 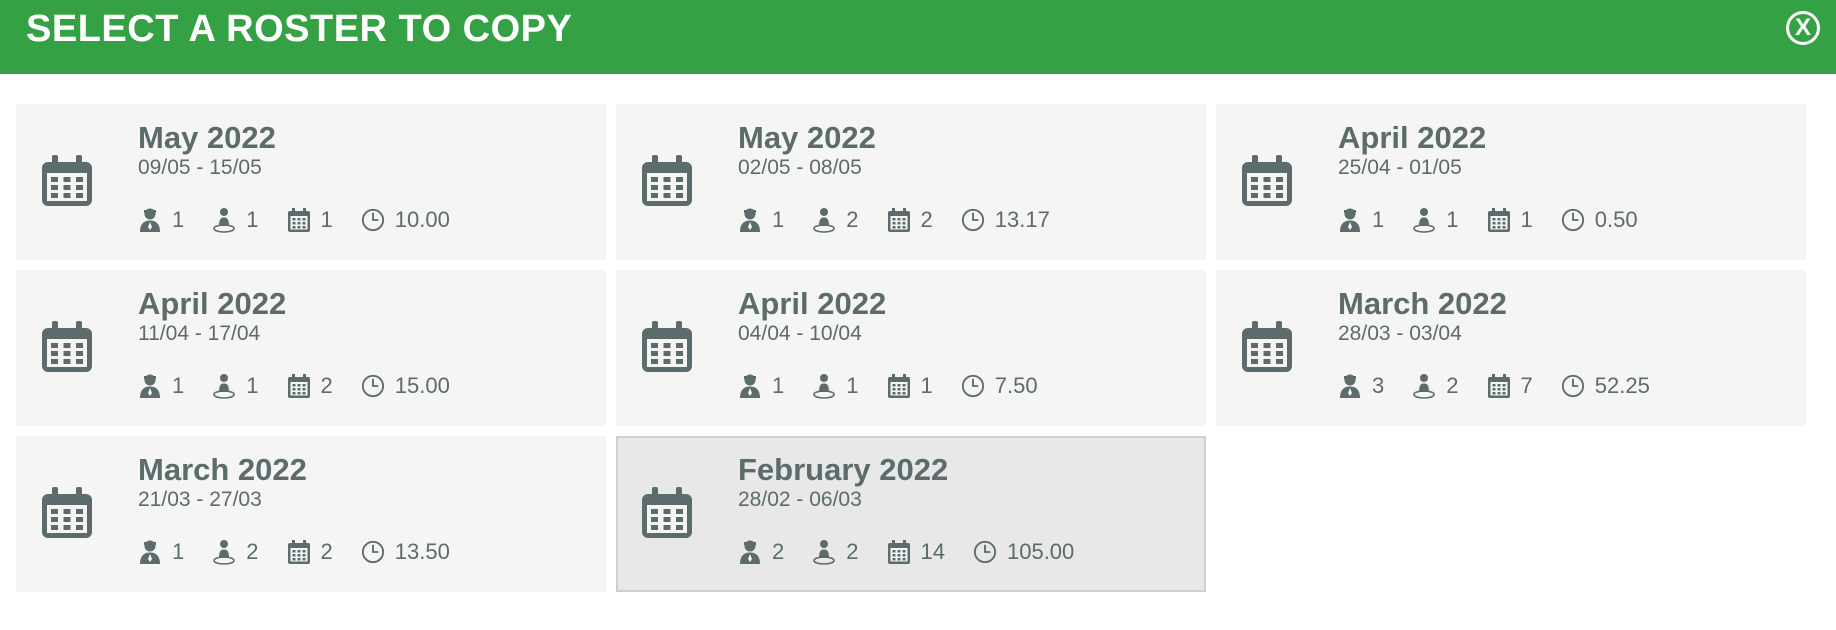 I want to click on stat-hours-total: 10.00, so click(x=405, y=220).